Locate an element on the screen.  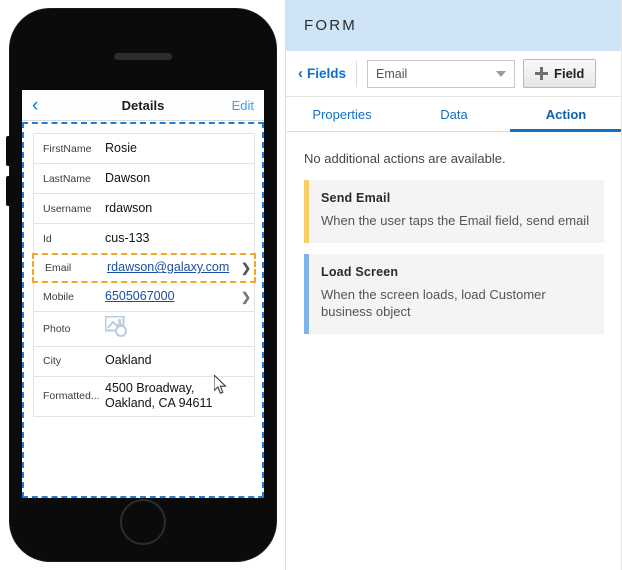
inspector-tabs: Properties Data Action is located at coordinates (454, 114).